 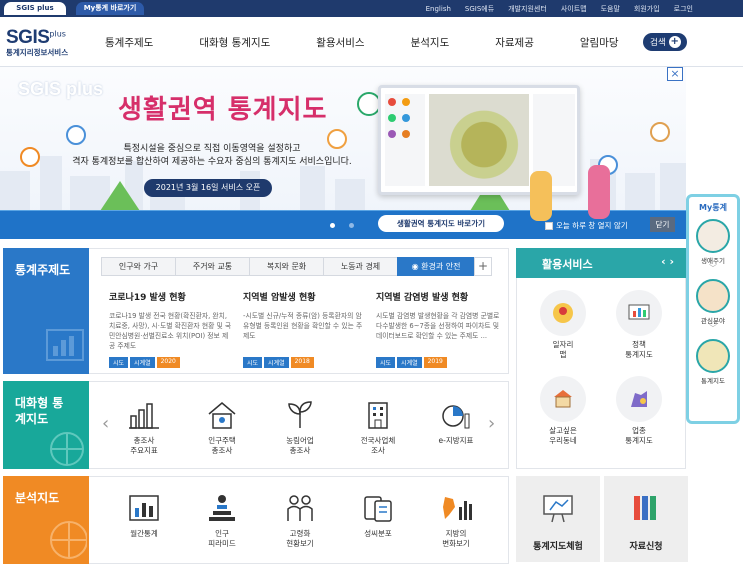 I want to click on analysis-section-label: 분석지도, so click(x=46, y=520).